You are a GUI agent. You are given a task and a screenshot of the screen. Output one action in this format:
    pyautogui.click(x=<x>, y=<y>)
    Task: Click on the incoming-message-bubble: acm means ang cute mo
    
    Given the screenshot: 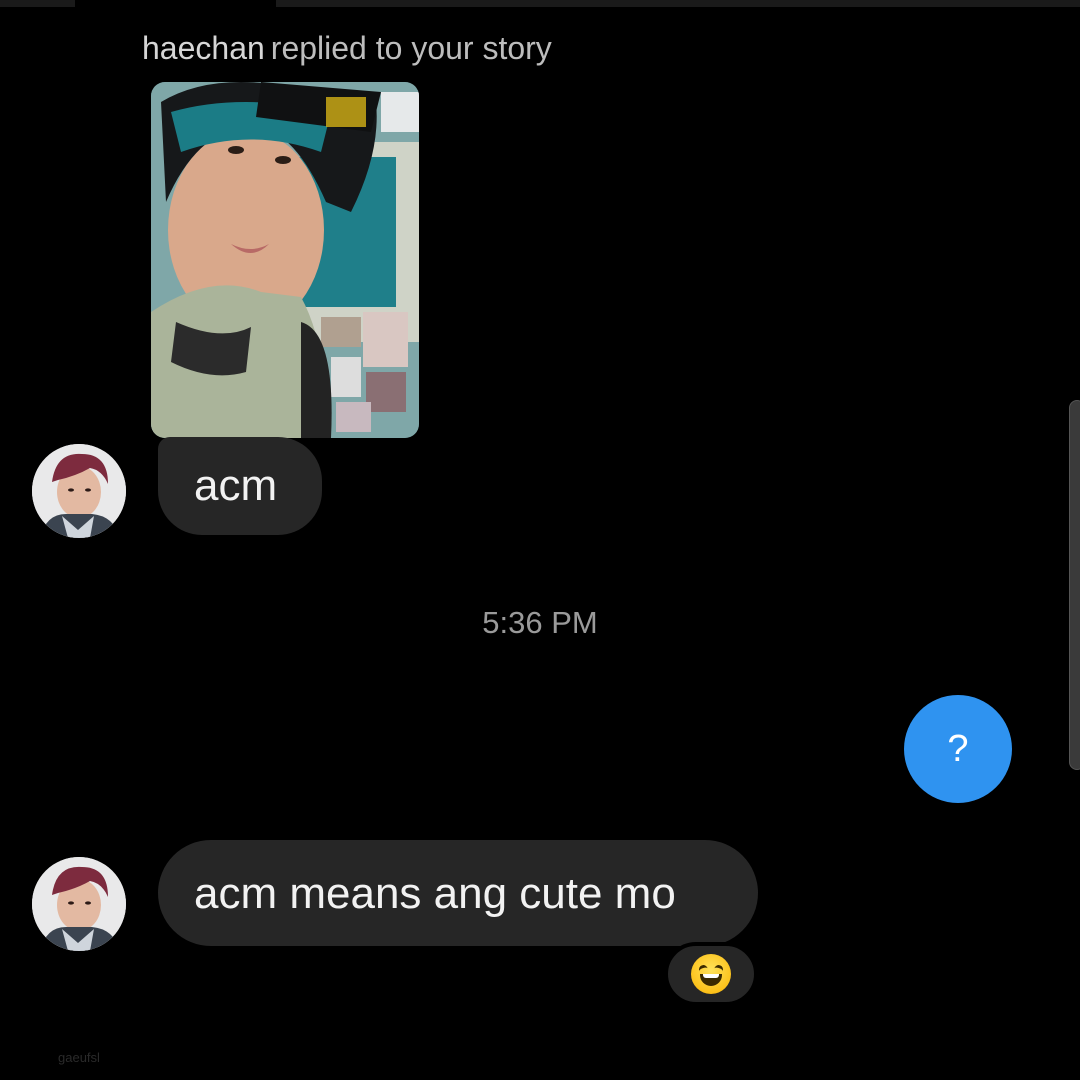 What is the action you would take?
    pyautogui.click(x=458, y=893)
    